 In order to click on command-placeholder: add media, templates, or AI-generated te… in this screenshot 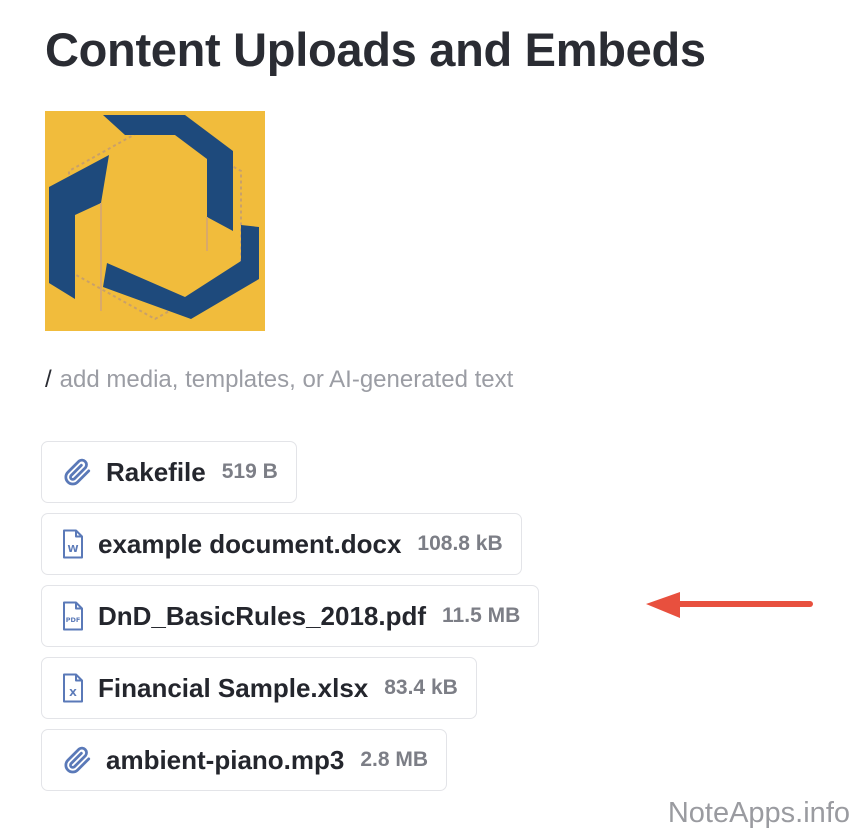, I will do `click(286, 379)`.